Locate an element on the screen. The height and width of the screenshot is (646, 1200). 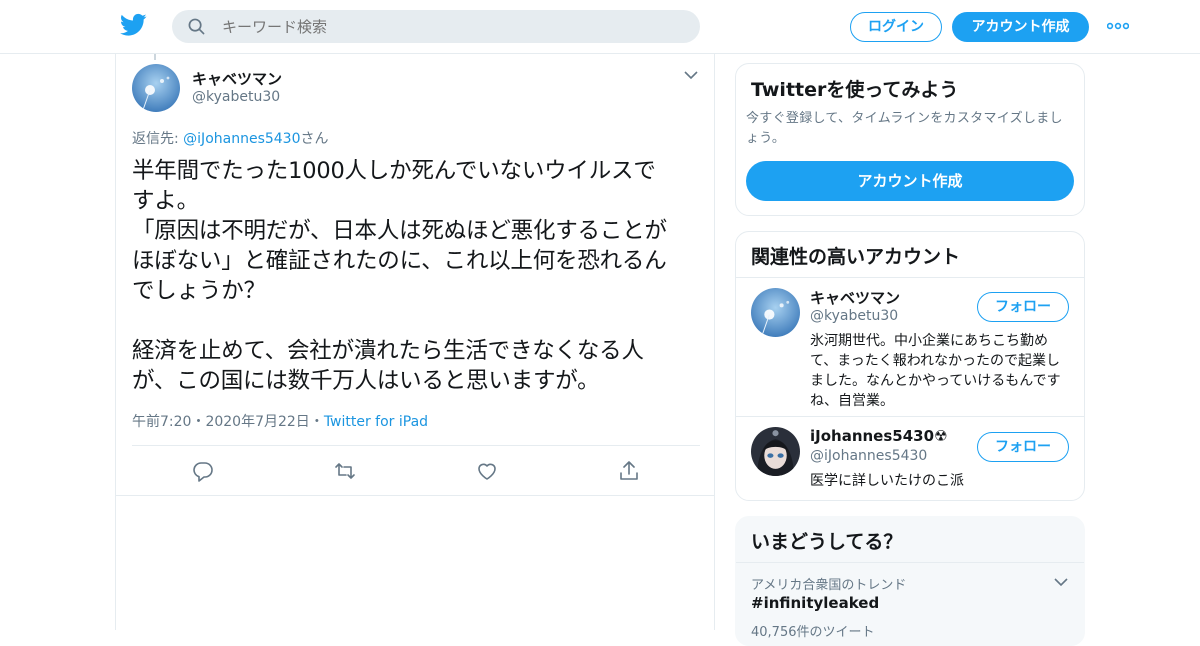
tweet-source-link: Twitter for iPad is located at coordinates (376, 422).